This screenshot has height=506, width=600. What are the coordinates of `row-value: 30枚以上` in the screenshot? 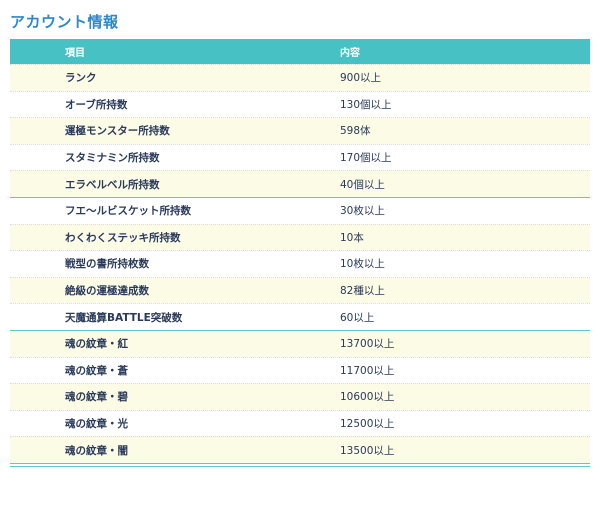 It's located at (362, 211).